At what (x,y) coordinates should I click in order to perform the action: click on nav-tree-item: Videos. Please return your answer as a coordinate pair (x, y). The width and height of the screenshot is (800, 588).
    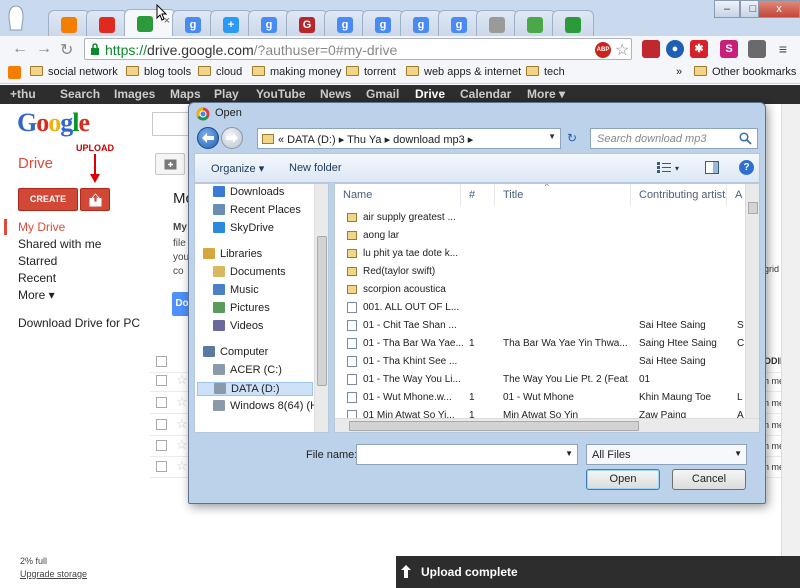
    Looking at the image, I should click on (238, 326).